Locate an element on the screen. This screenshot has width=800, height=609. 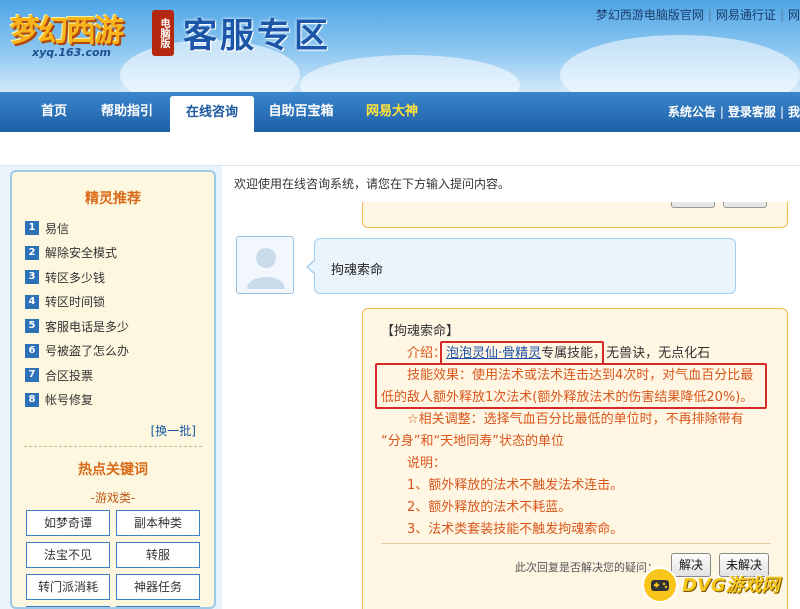
keyword-button: 转门派消耗 is located at coordinates (68, 587).